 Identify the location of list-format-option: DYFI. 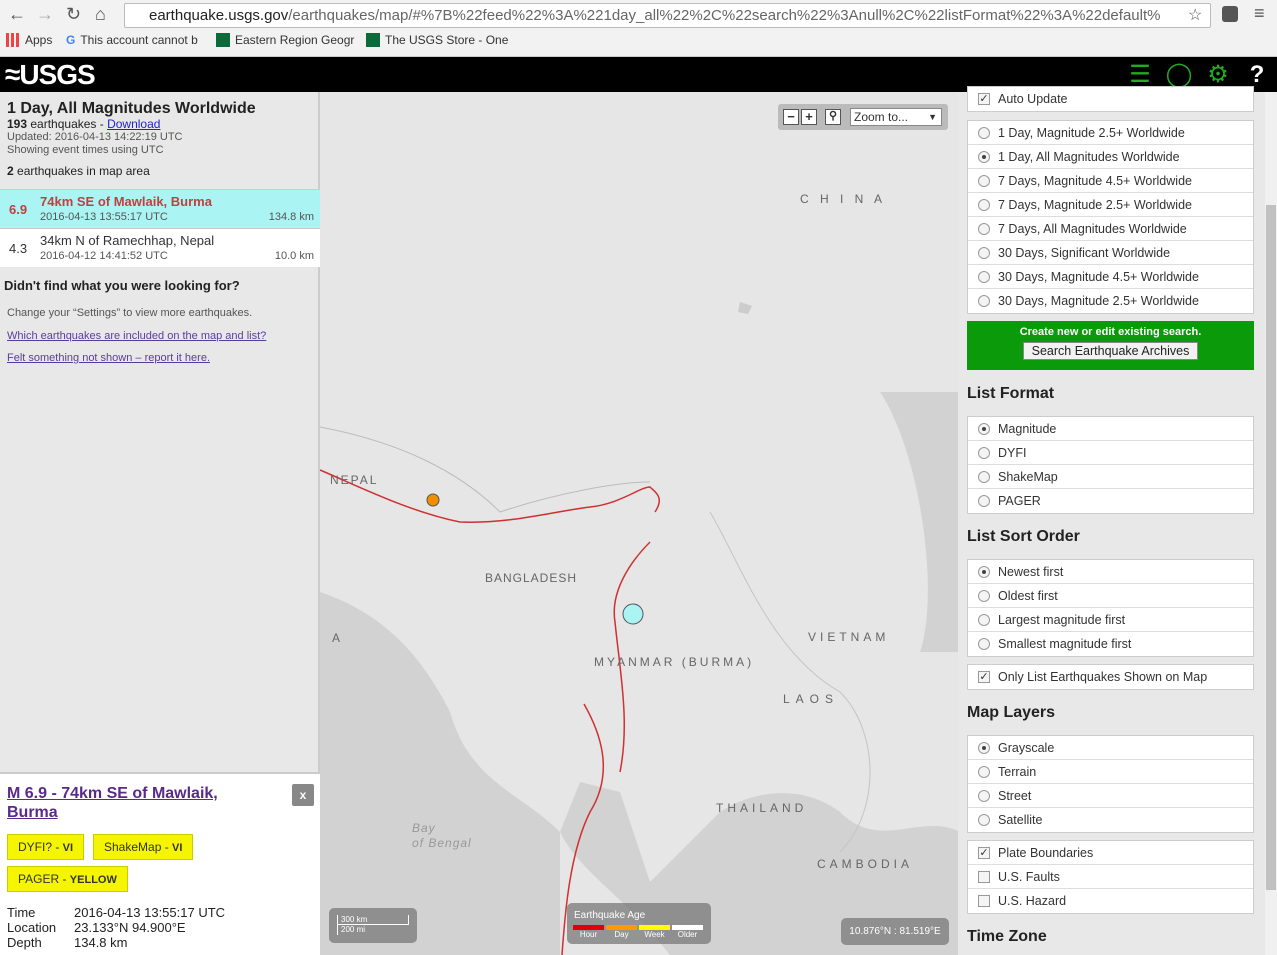
(1110, 453).